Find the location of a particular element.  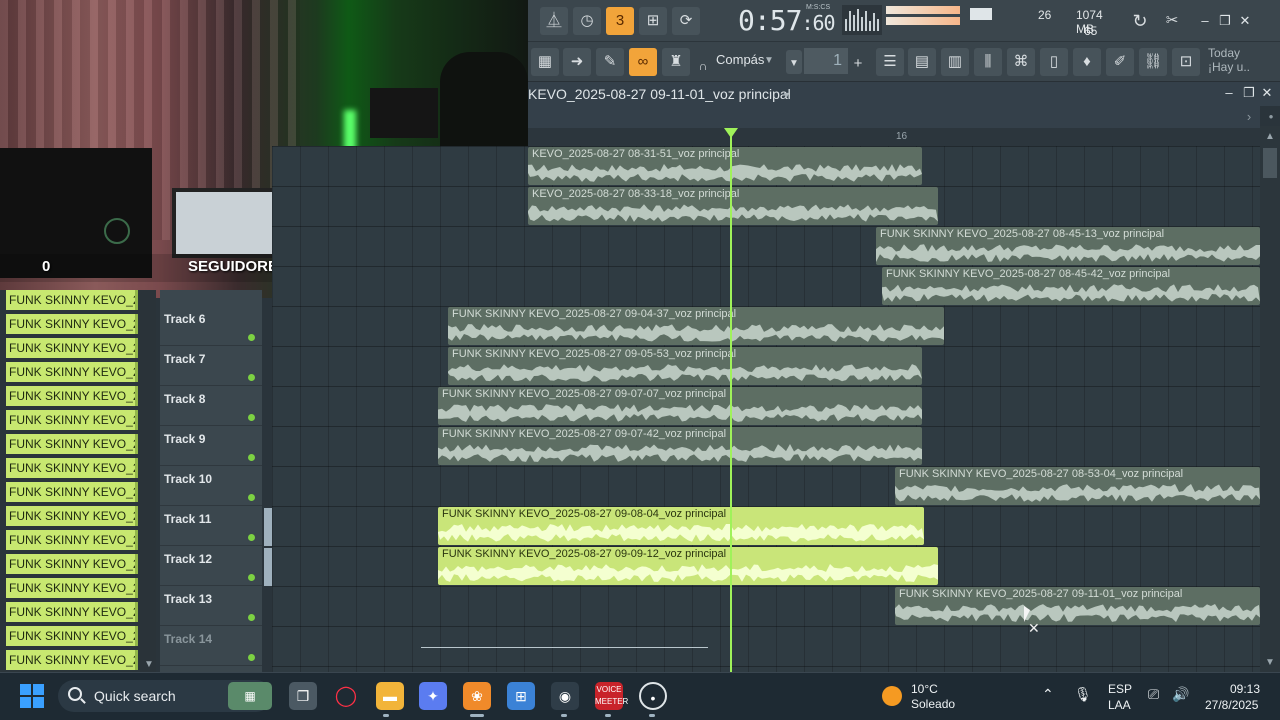

browser-icon: ⌘ is located at coordinates (1021, 62).